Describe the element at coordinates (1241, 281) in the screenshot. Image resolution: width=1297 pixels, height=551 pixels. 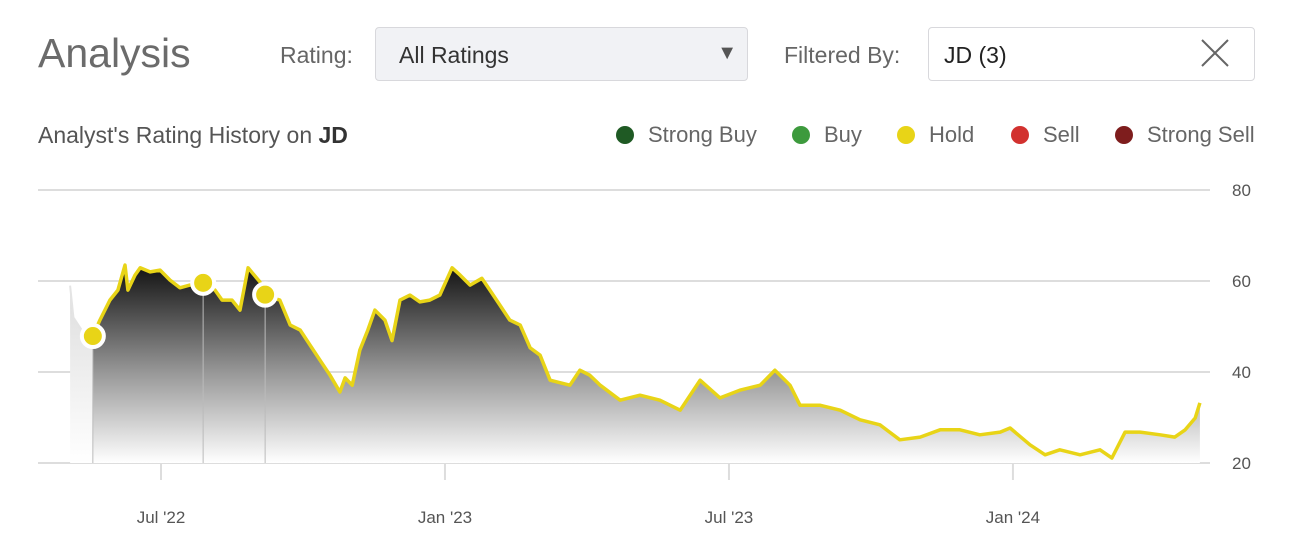
I see `y-tick-label: 60` at that location.